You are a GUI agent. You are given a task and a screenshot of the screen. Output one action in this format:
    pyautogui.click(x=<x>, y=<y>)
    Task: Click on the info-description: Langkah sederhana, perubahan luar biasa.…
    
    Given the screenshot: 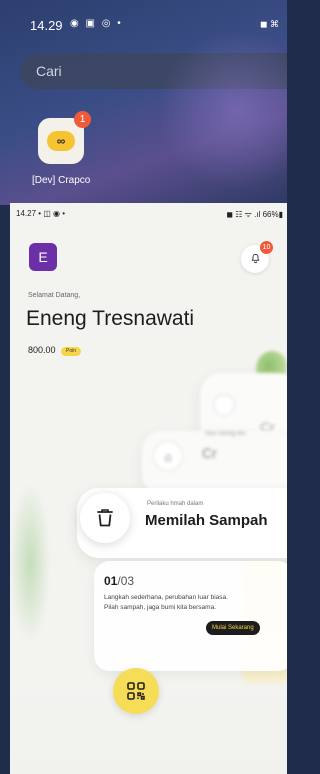 What is the action you would take?
    pyautogui.click(x=166, y=602)
    